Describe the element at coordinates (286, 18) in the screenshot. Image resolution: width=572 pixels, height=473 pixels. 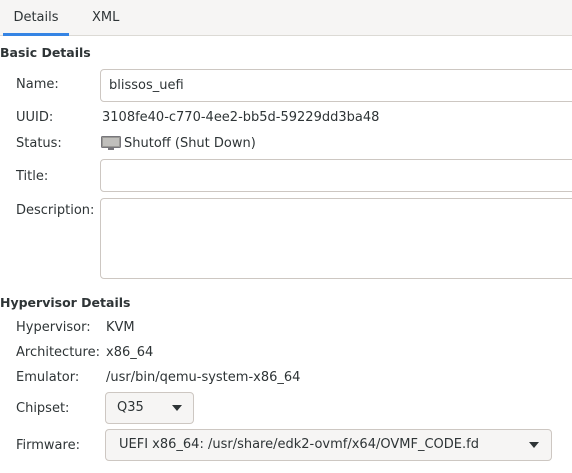
I see `tab-bar: Details XML` at that location.